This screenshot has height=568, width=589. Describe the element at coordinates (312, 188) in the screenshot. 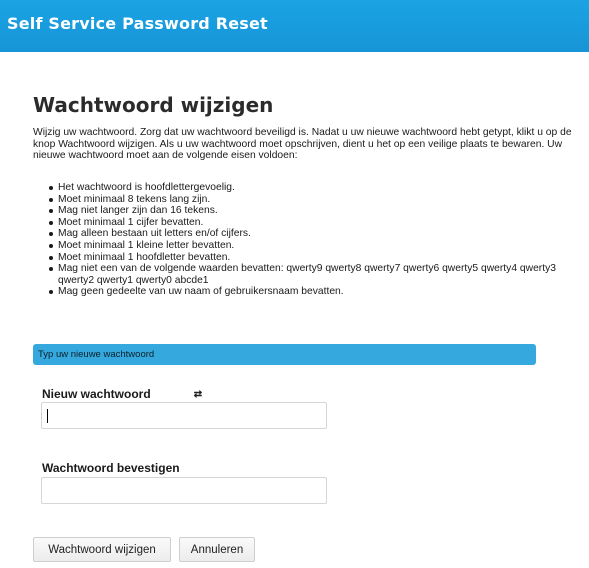

I see `rule-item: Het wachtwoord is hoofdlettergevoelig.` at that location.